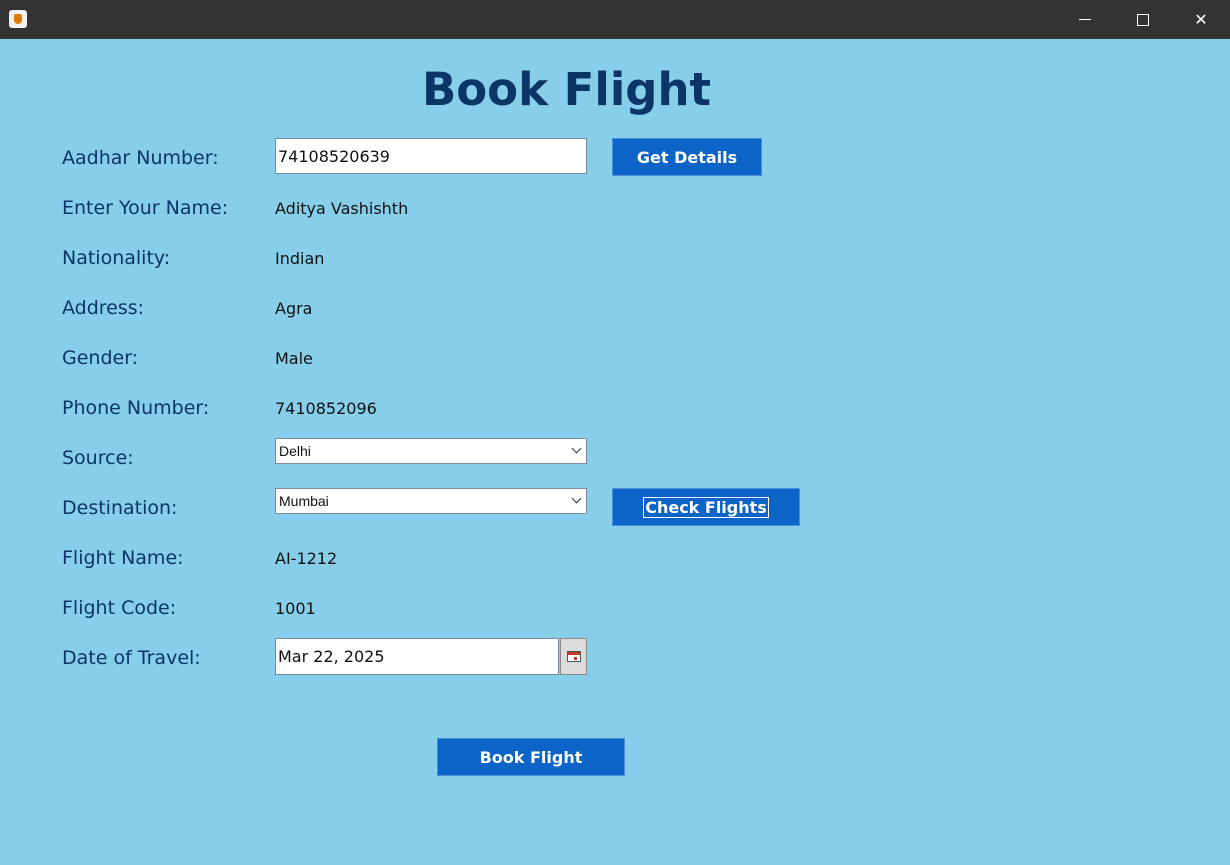 Image resolution: width=1230 pixels, height=865 pixels. I want to click on aadhar-label: Aadhar Number:, so click(140, 158).